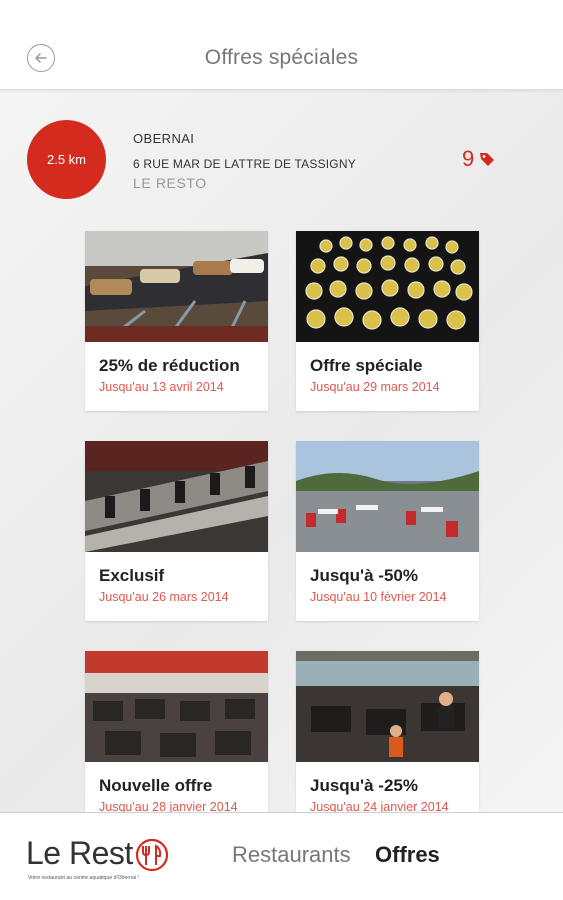 The image size is (563, 900). What do you see at coordinates (161, 387) in the screenshot?
I see `offer-date: Jusqu'au 13 avril 2014` at bounding box center [161, 387].